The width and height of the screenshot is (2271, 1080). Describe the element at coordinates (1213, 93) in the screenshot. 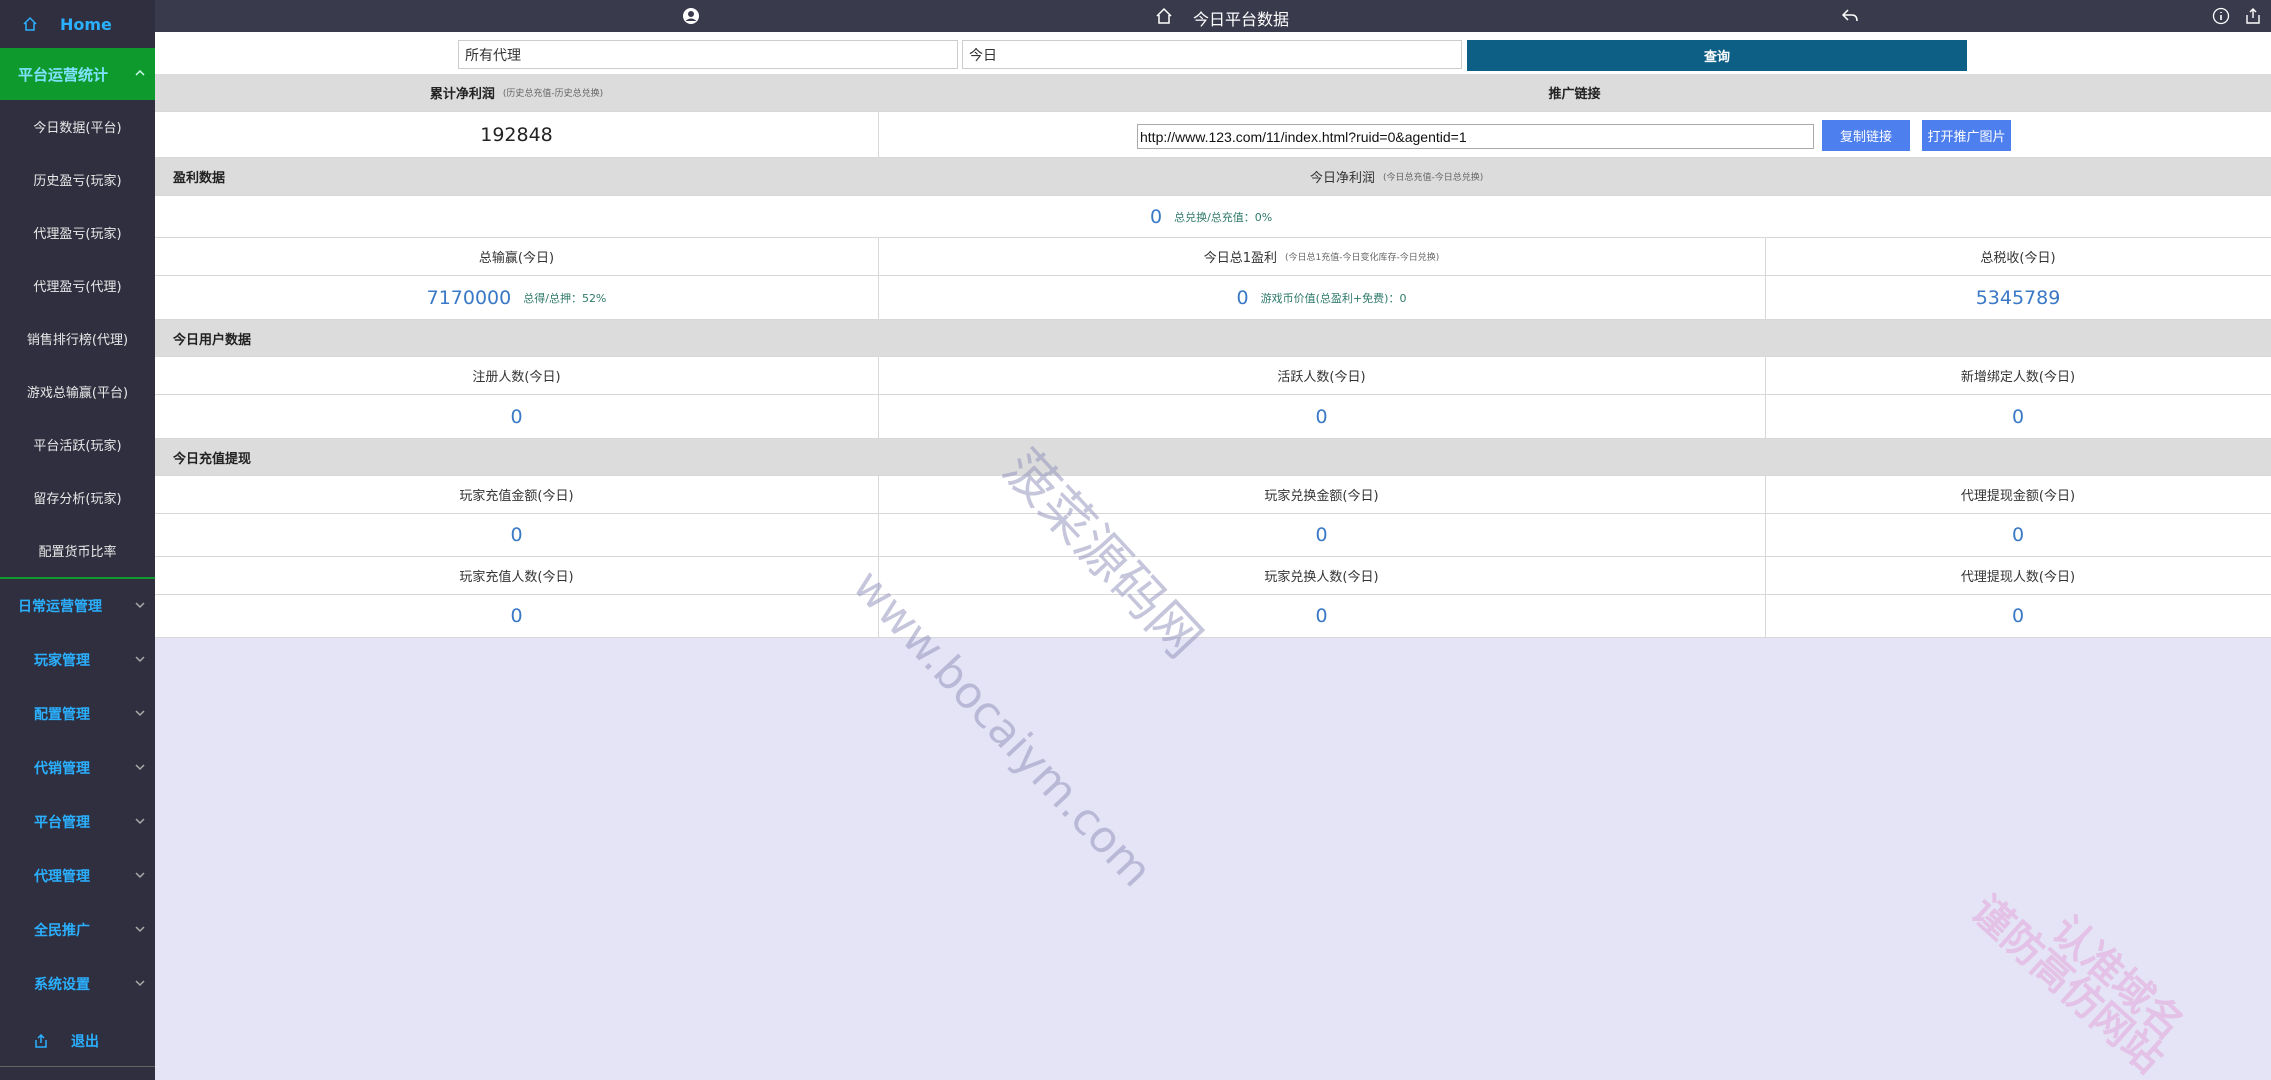

I see `summary-header-row: 累计净利润 (历史总充值-历史总兑换) 推广链接` at that location.